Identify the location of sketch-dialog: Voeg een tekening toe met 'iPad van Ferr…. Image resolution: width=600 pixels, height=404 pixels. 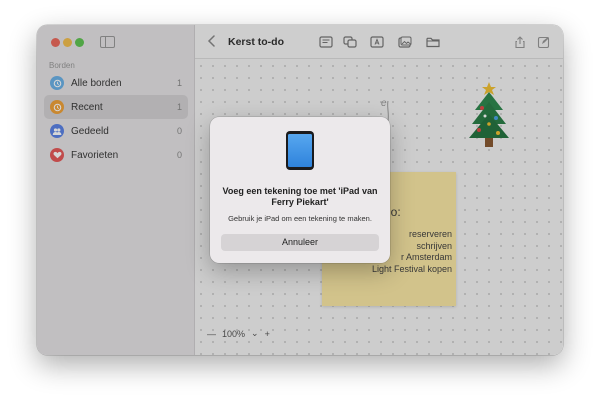
(300, 190).